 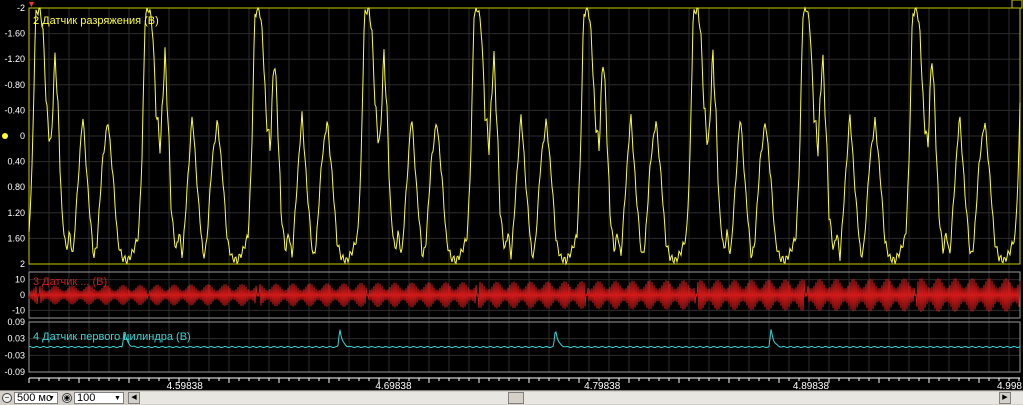 I want to click on timebase-control: −, so click(x=7, y=398).